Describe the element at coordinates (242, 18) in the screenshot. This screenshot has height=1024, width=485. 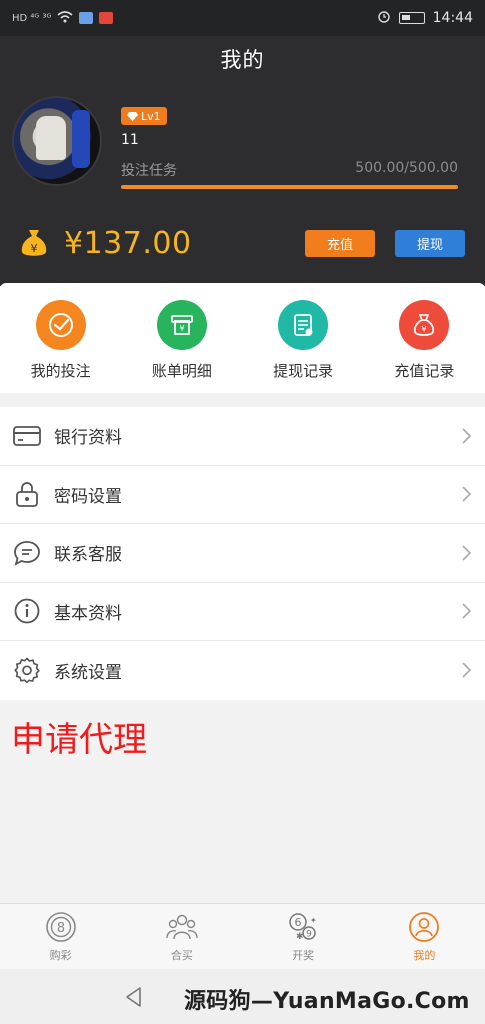
I see `status-bar: HD ⁴ᴳ ³ᴳ 14:44` at that location.